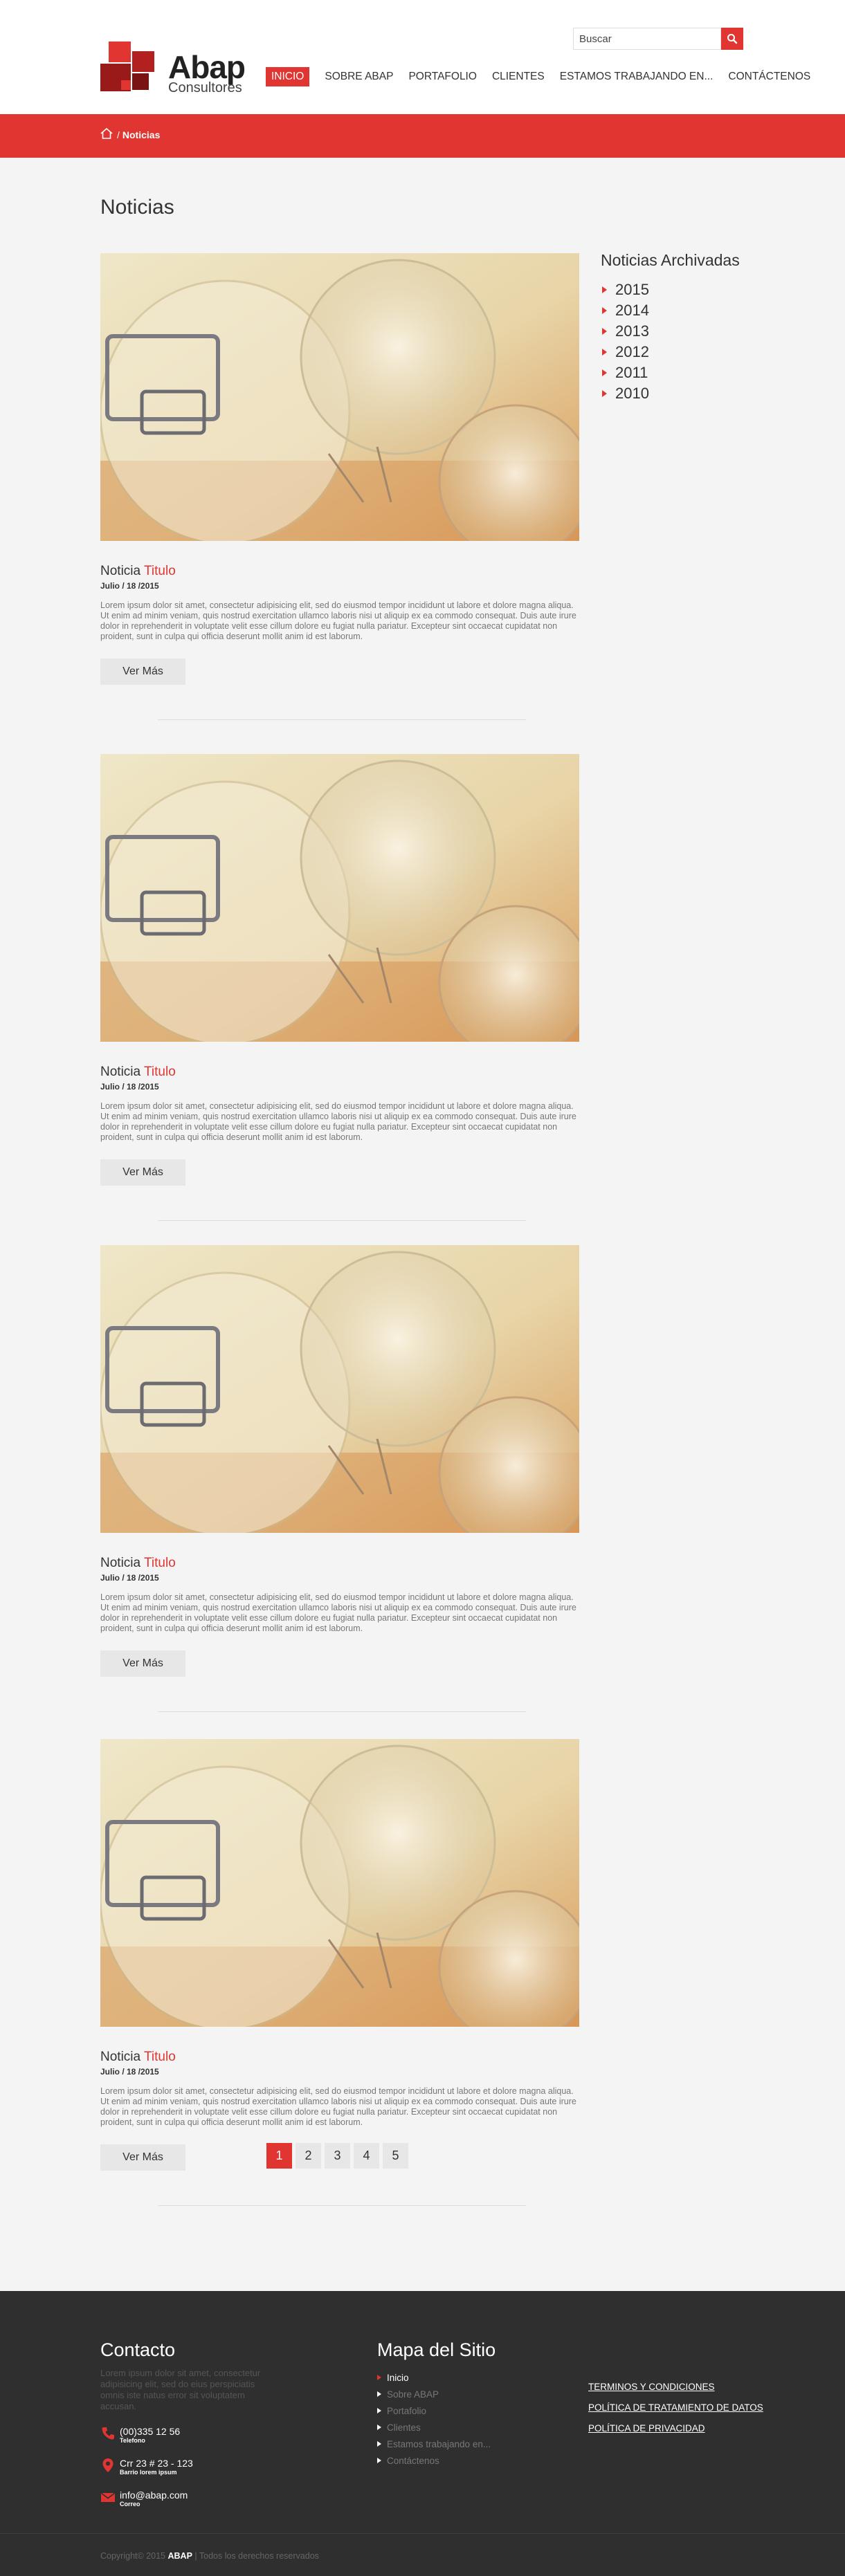 This screenshot has width=845, height=2576. What do you see at coordinates (677, 331) in the screenshot?
I see `archive-year: 2013` at bounding box center [677, 331].